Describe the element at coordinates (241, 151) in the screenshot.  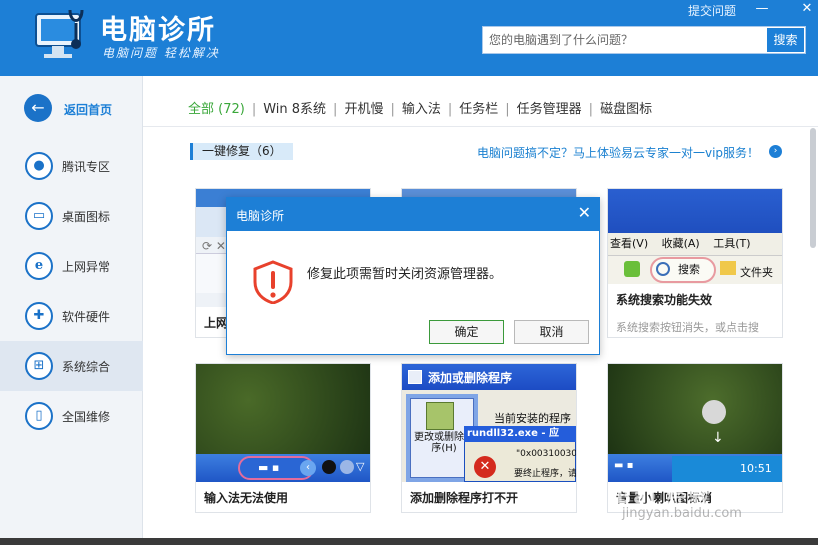
I see `section-title: 一键修复（6）` at that location.